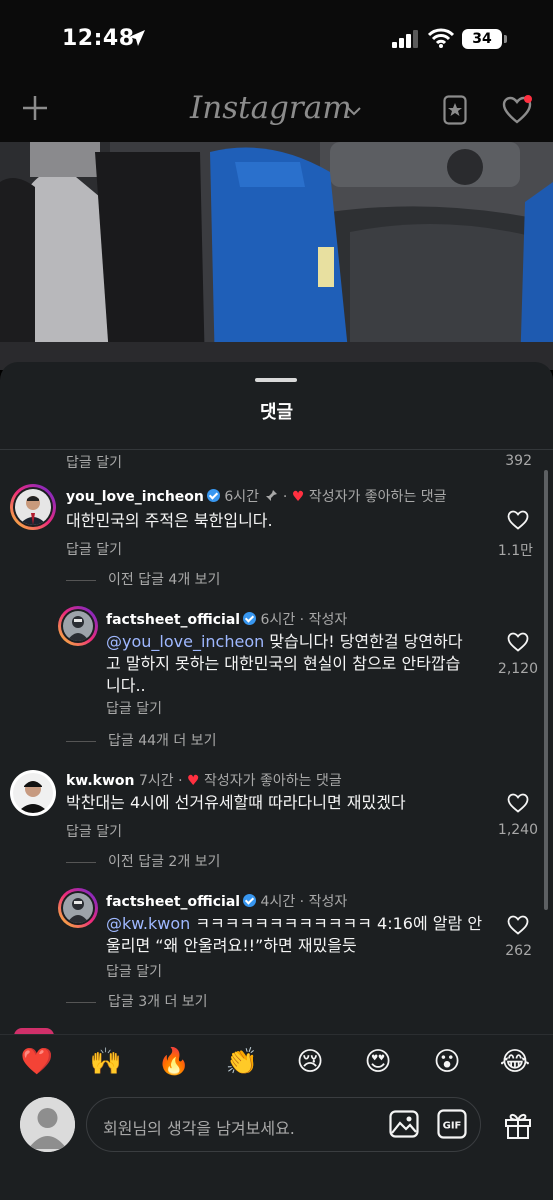  Describe the element at coordinates (515, 551) in the screenshot. I see `like-count: 1.1만` at that location.